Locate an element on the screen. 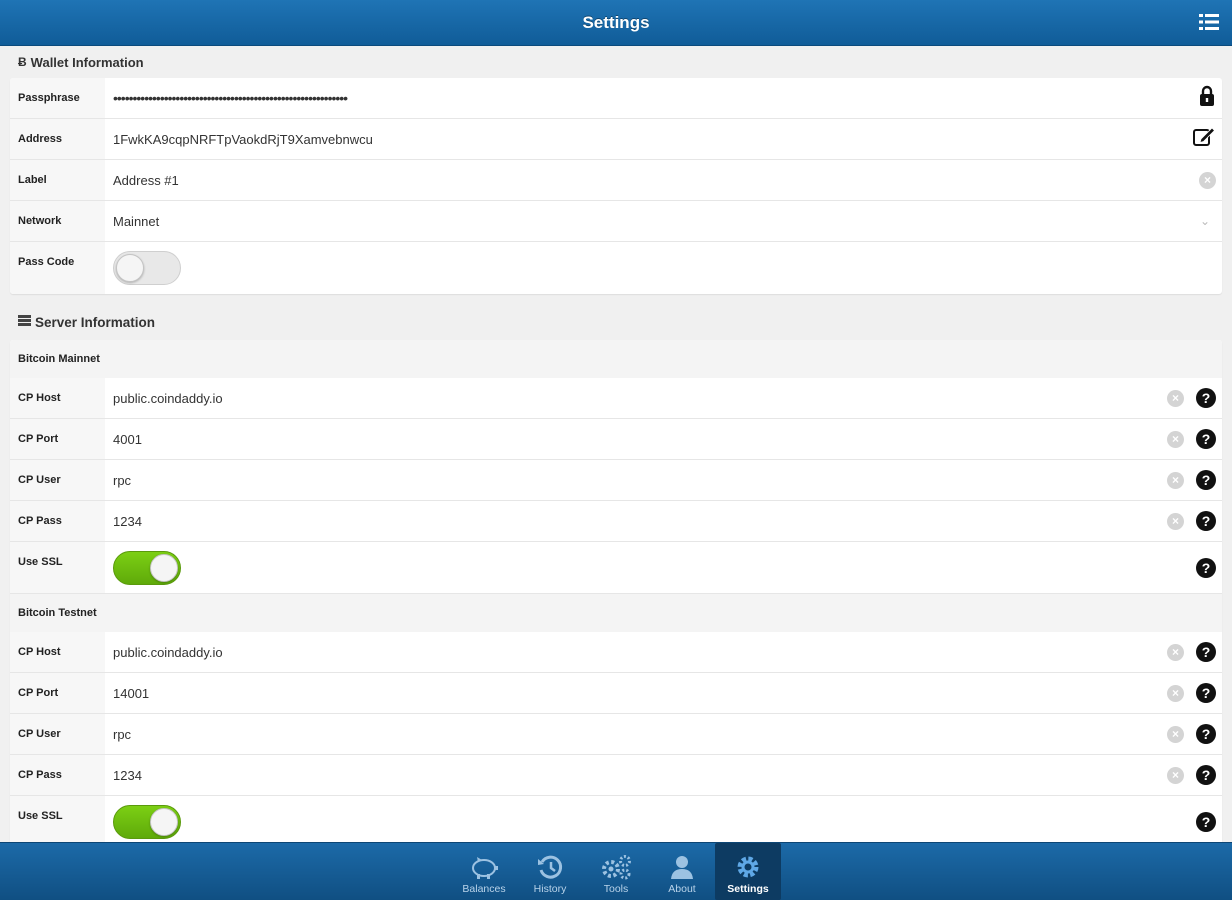 Image resolution: width=1232 pixels, height=900 pixels. address-field: 1FwkKA9cqpNRFTpVaokdRjT9Xamvebnwcu is located at coordinates (628, 139).